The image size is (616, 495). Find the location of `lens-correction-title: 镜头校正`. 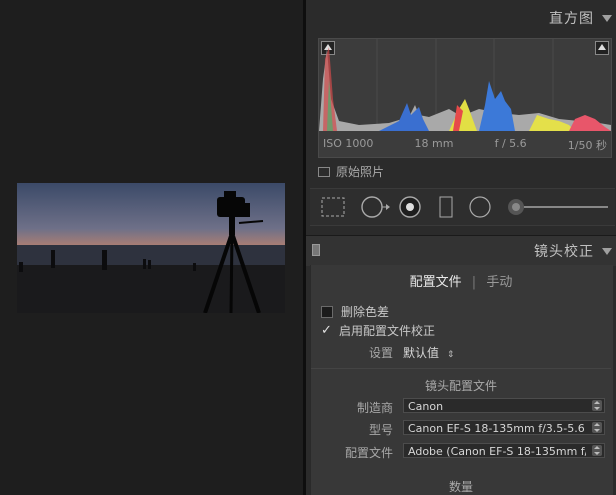

lens-correction-title: 镜头校正 is located at coordinates (564, 252).